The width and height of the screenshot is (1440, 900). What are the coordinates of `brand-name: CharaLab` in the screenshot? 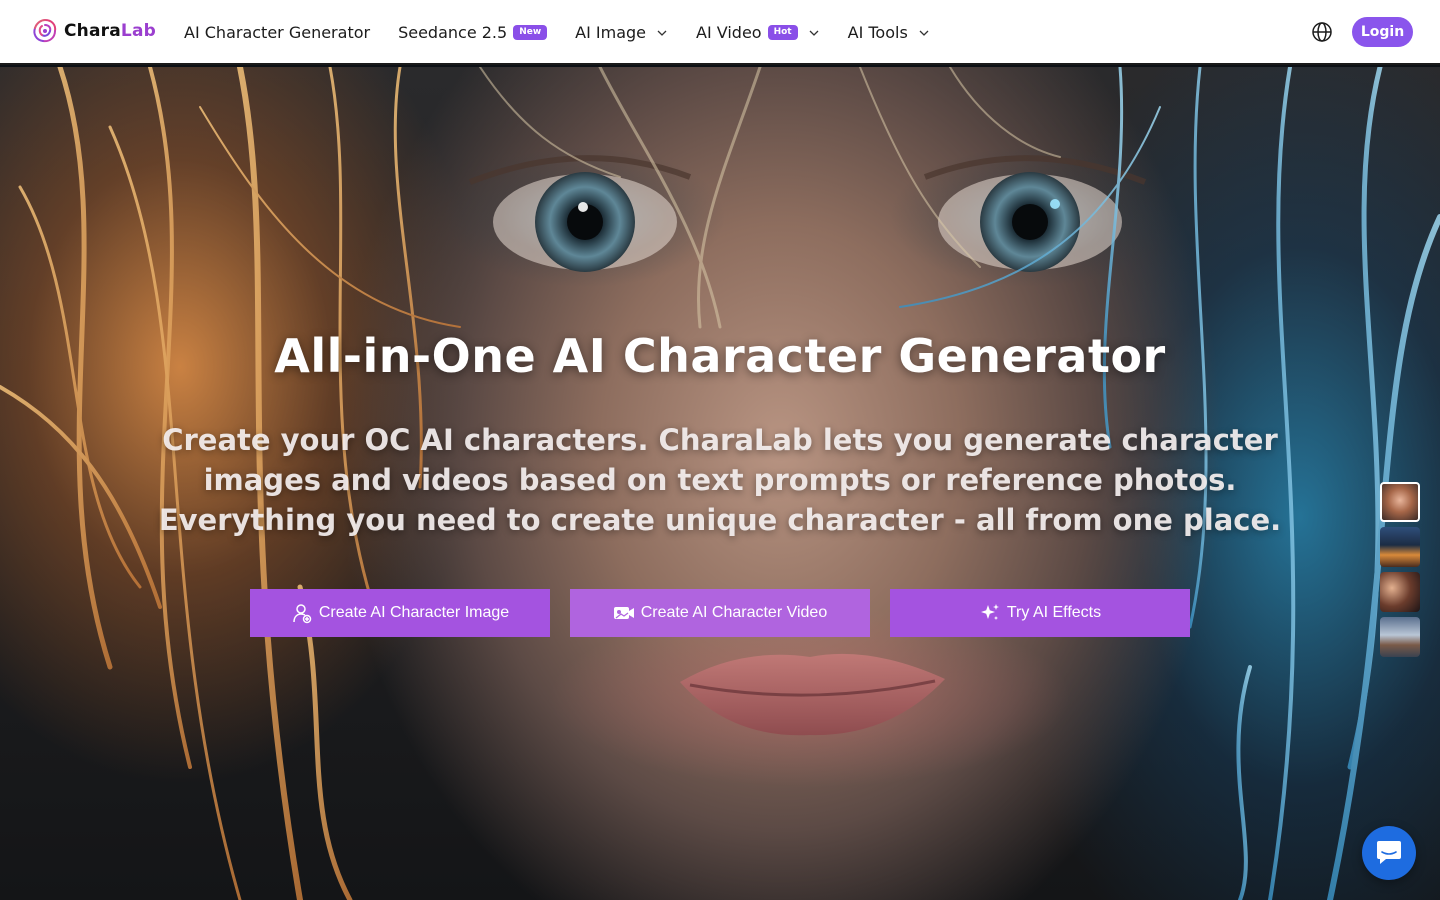 It's located at (110, 31).